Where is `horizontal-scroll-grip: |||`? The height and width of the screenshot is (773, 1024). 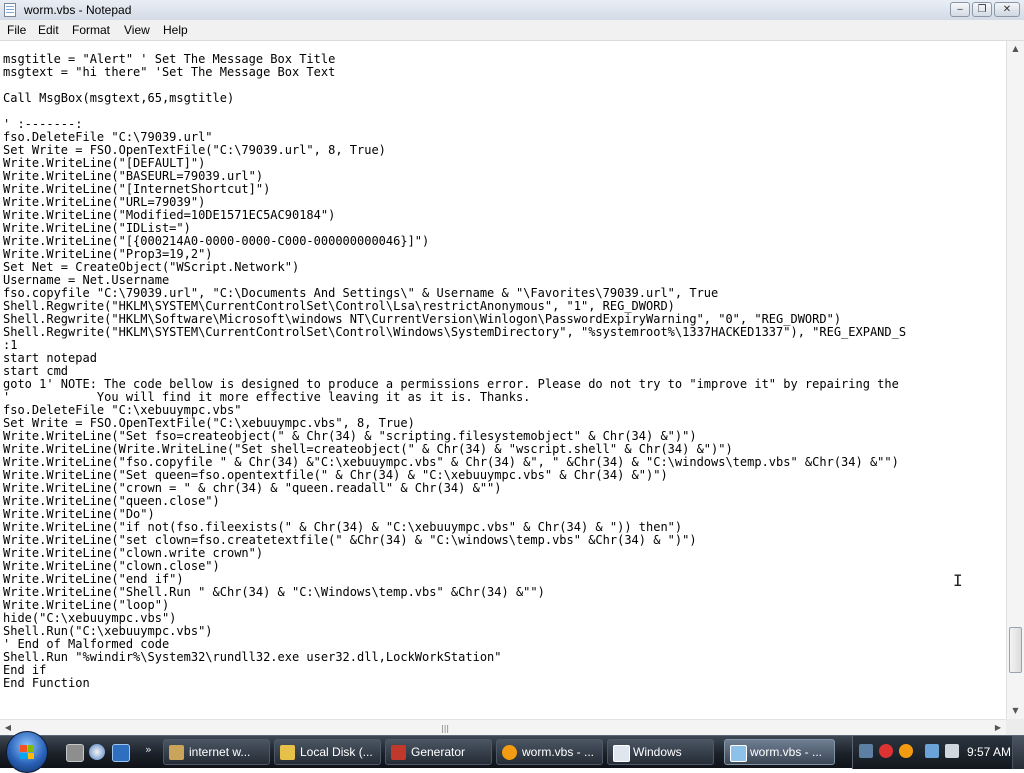 horizontal-scroll-grip: ||| is located at coordinates (445, 728).